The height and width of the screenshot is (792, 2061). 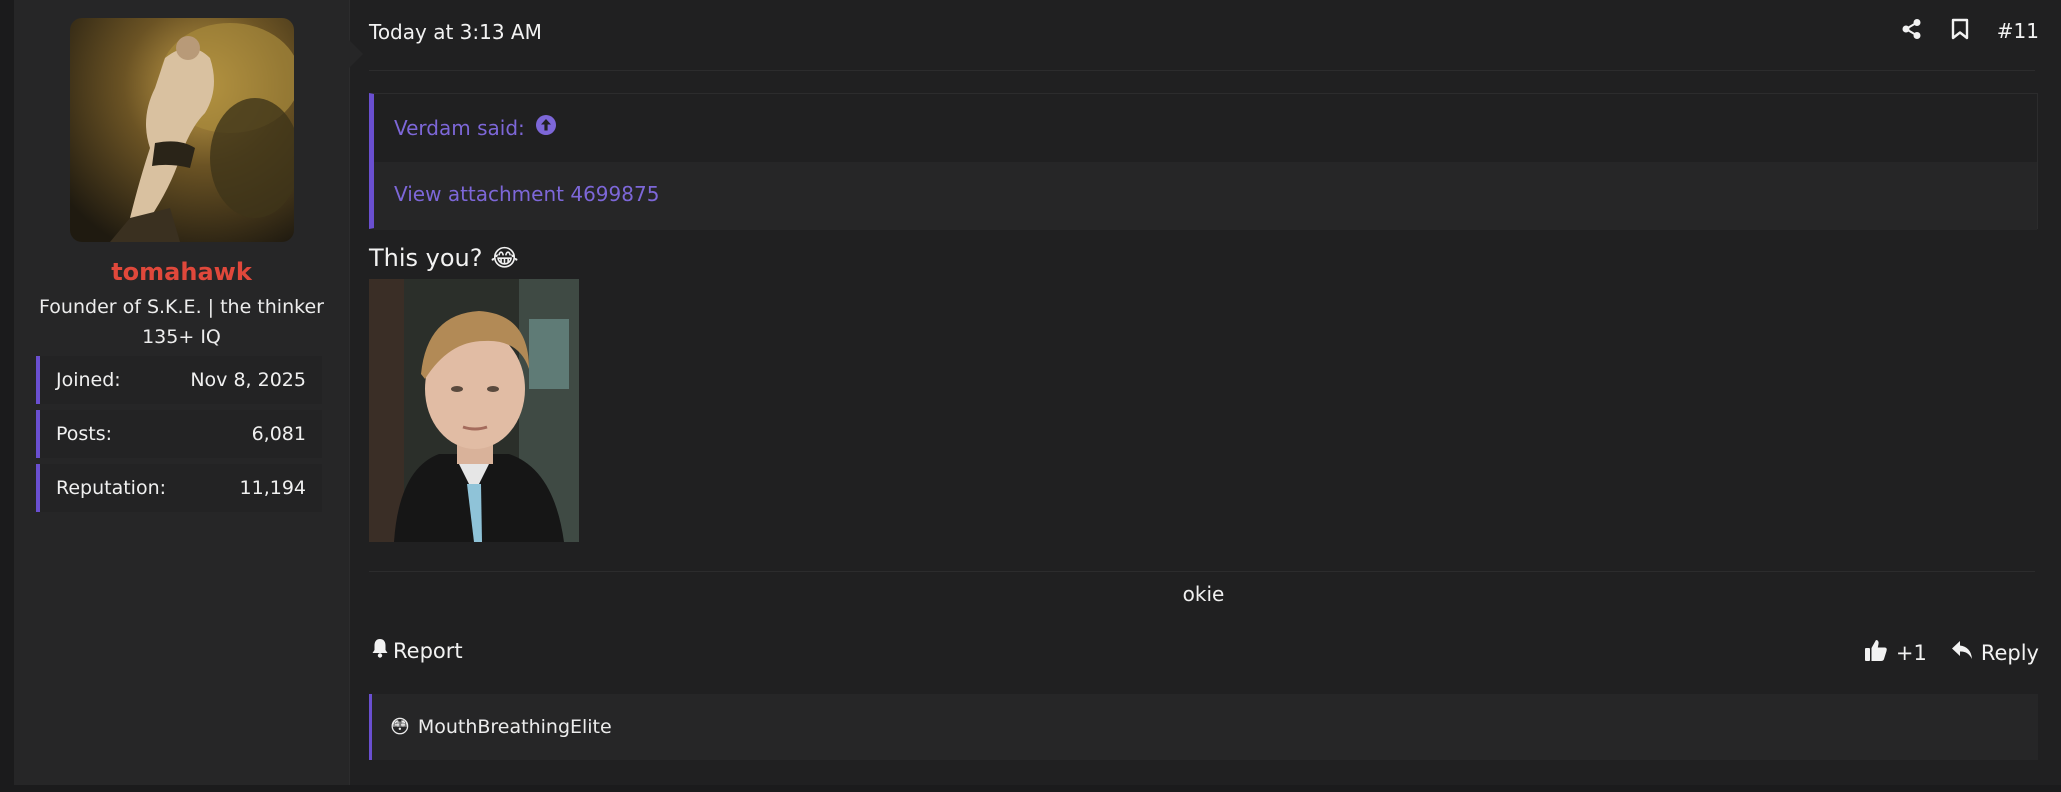 What do you see at coordinates (111, 488) in the screenshot?
I see `stat-label: Reputation:` at bounding box center [111, 488].